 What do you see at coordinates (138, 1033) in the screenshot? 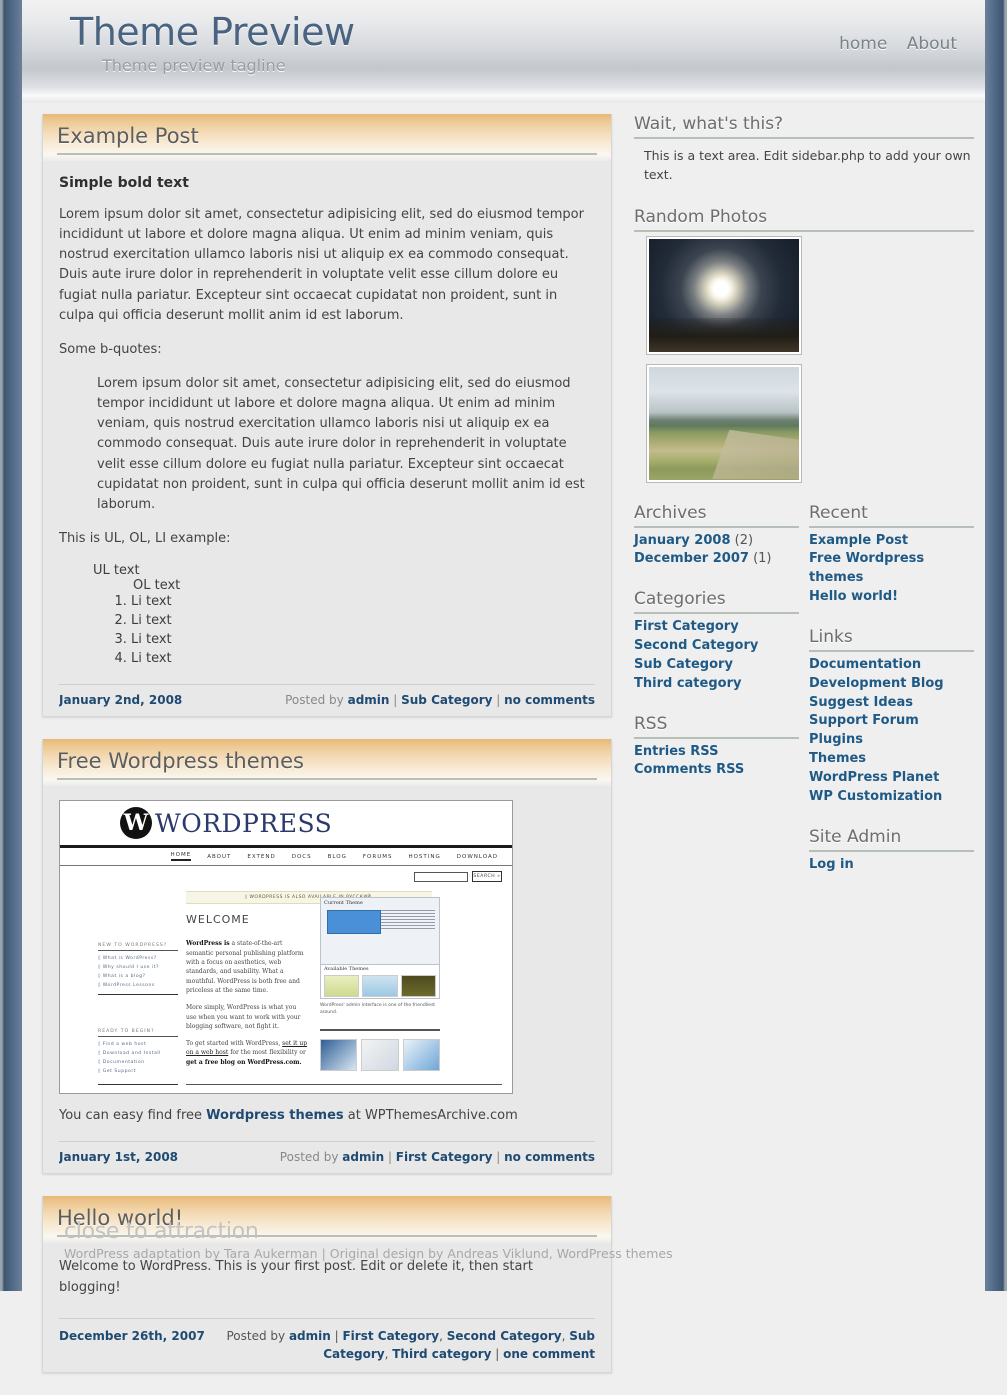
I see `wp-left-head-2: READY TO BEGIN?` at bounding box center [138, 1033].